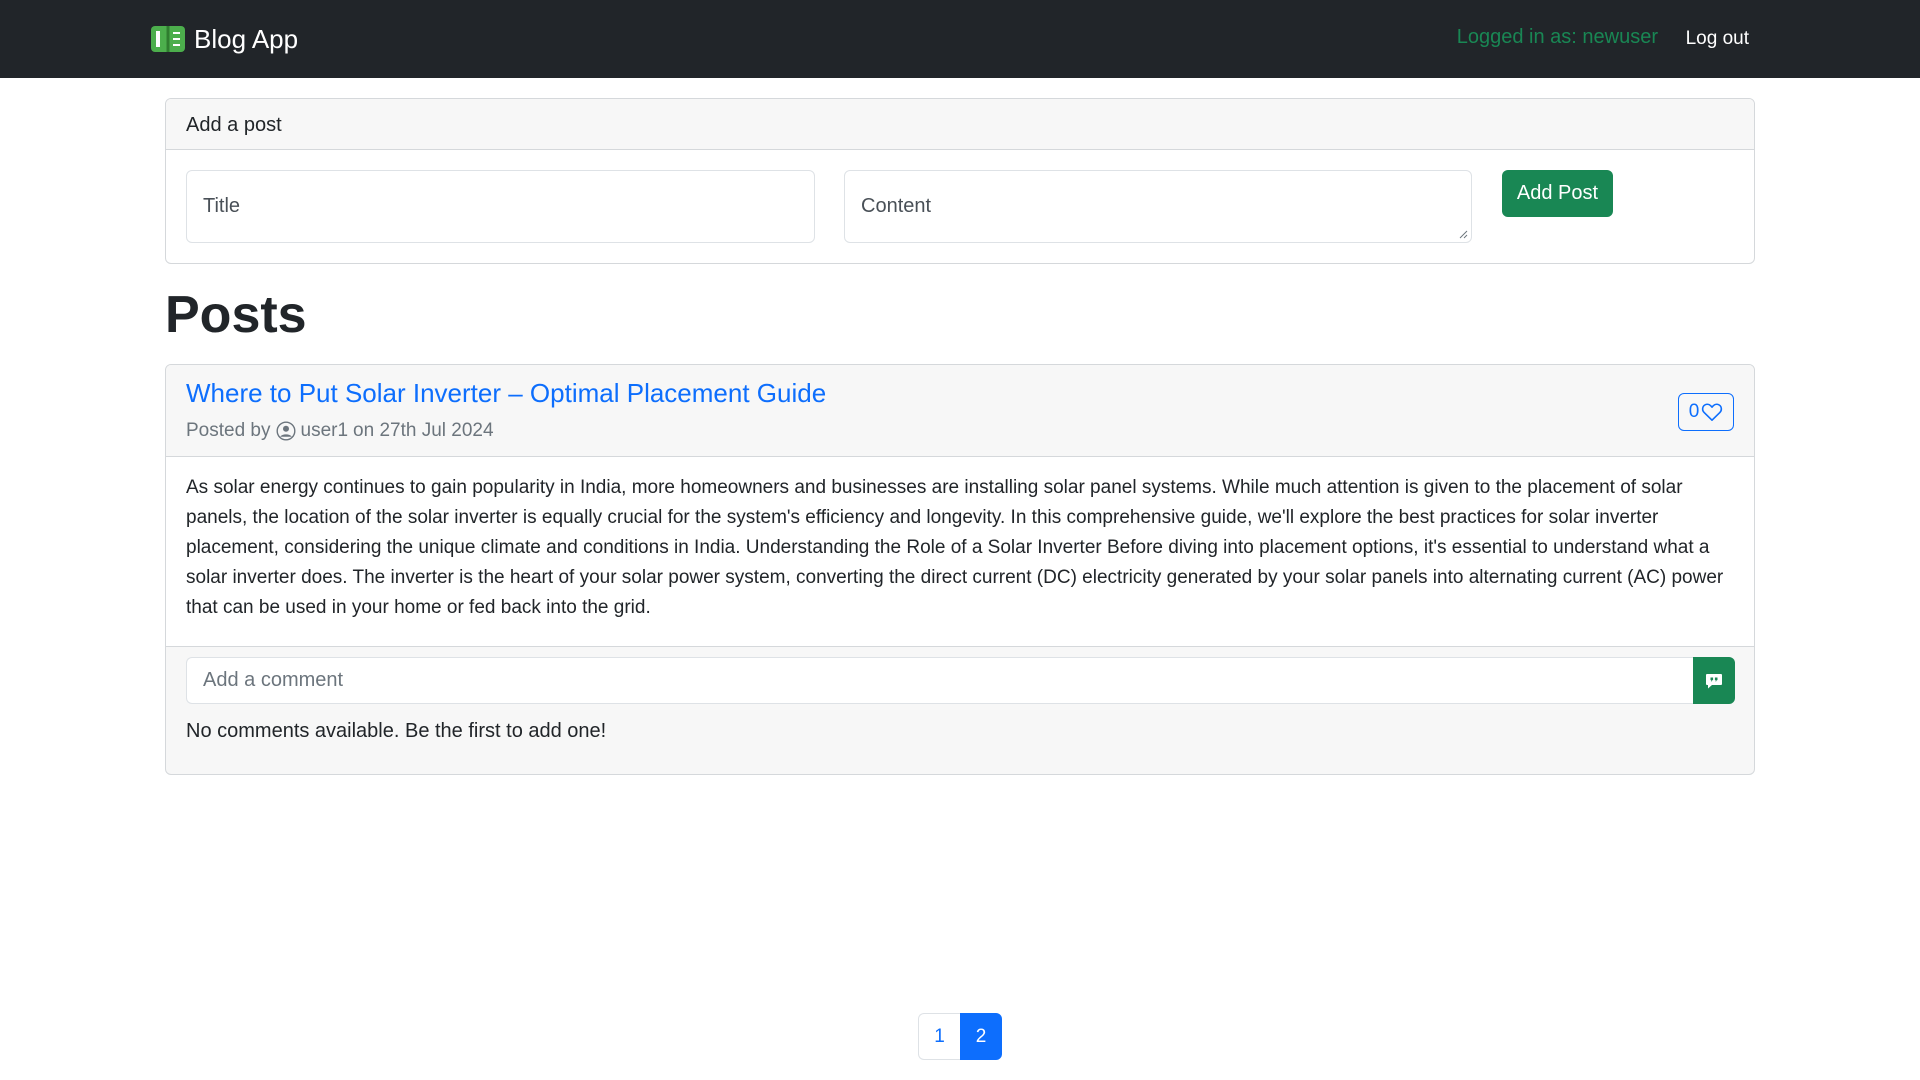 This screenshot has width=1920, height=1080. Describe the element at coordinates (1557, 193) in the screenshot. I see `add-post-button: Add Post` at that location.